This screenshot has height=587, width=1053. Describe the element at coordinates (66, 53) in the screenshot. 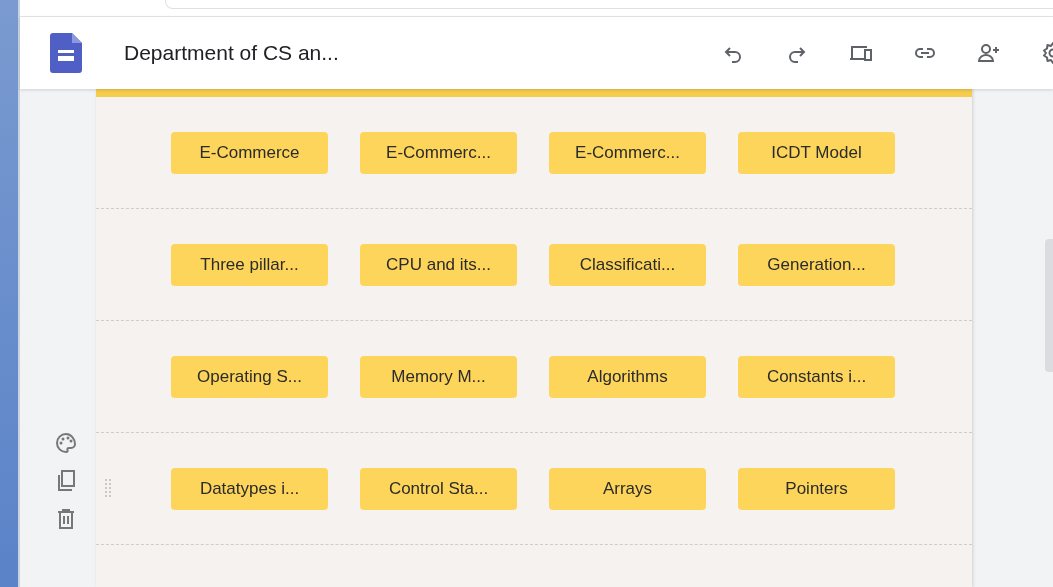

I see `sites-logo-icon` at that location.